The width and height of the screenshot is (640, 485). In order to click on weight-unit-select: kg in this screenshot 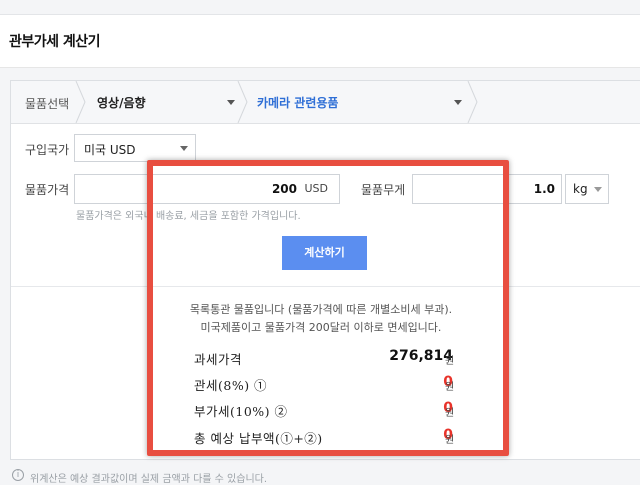, I will do `click(587, 189)`.